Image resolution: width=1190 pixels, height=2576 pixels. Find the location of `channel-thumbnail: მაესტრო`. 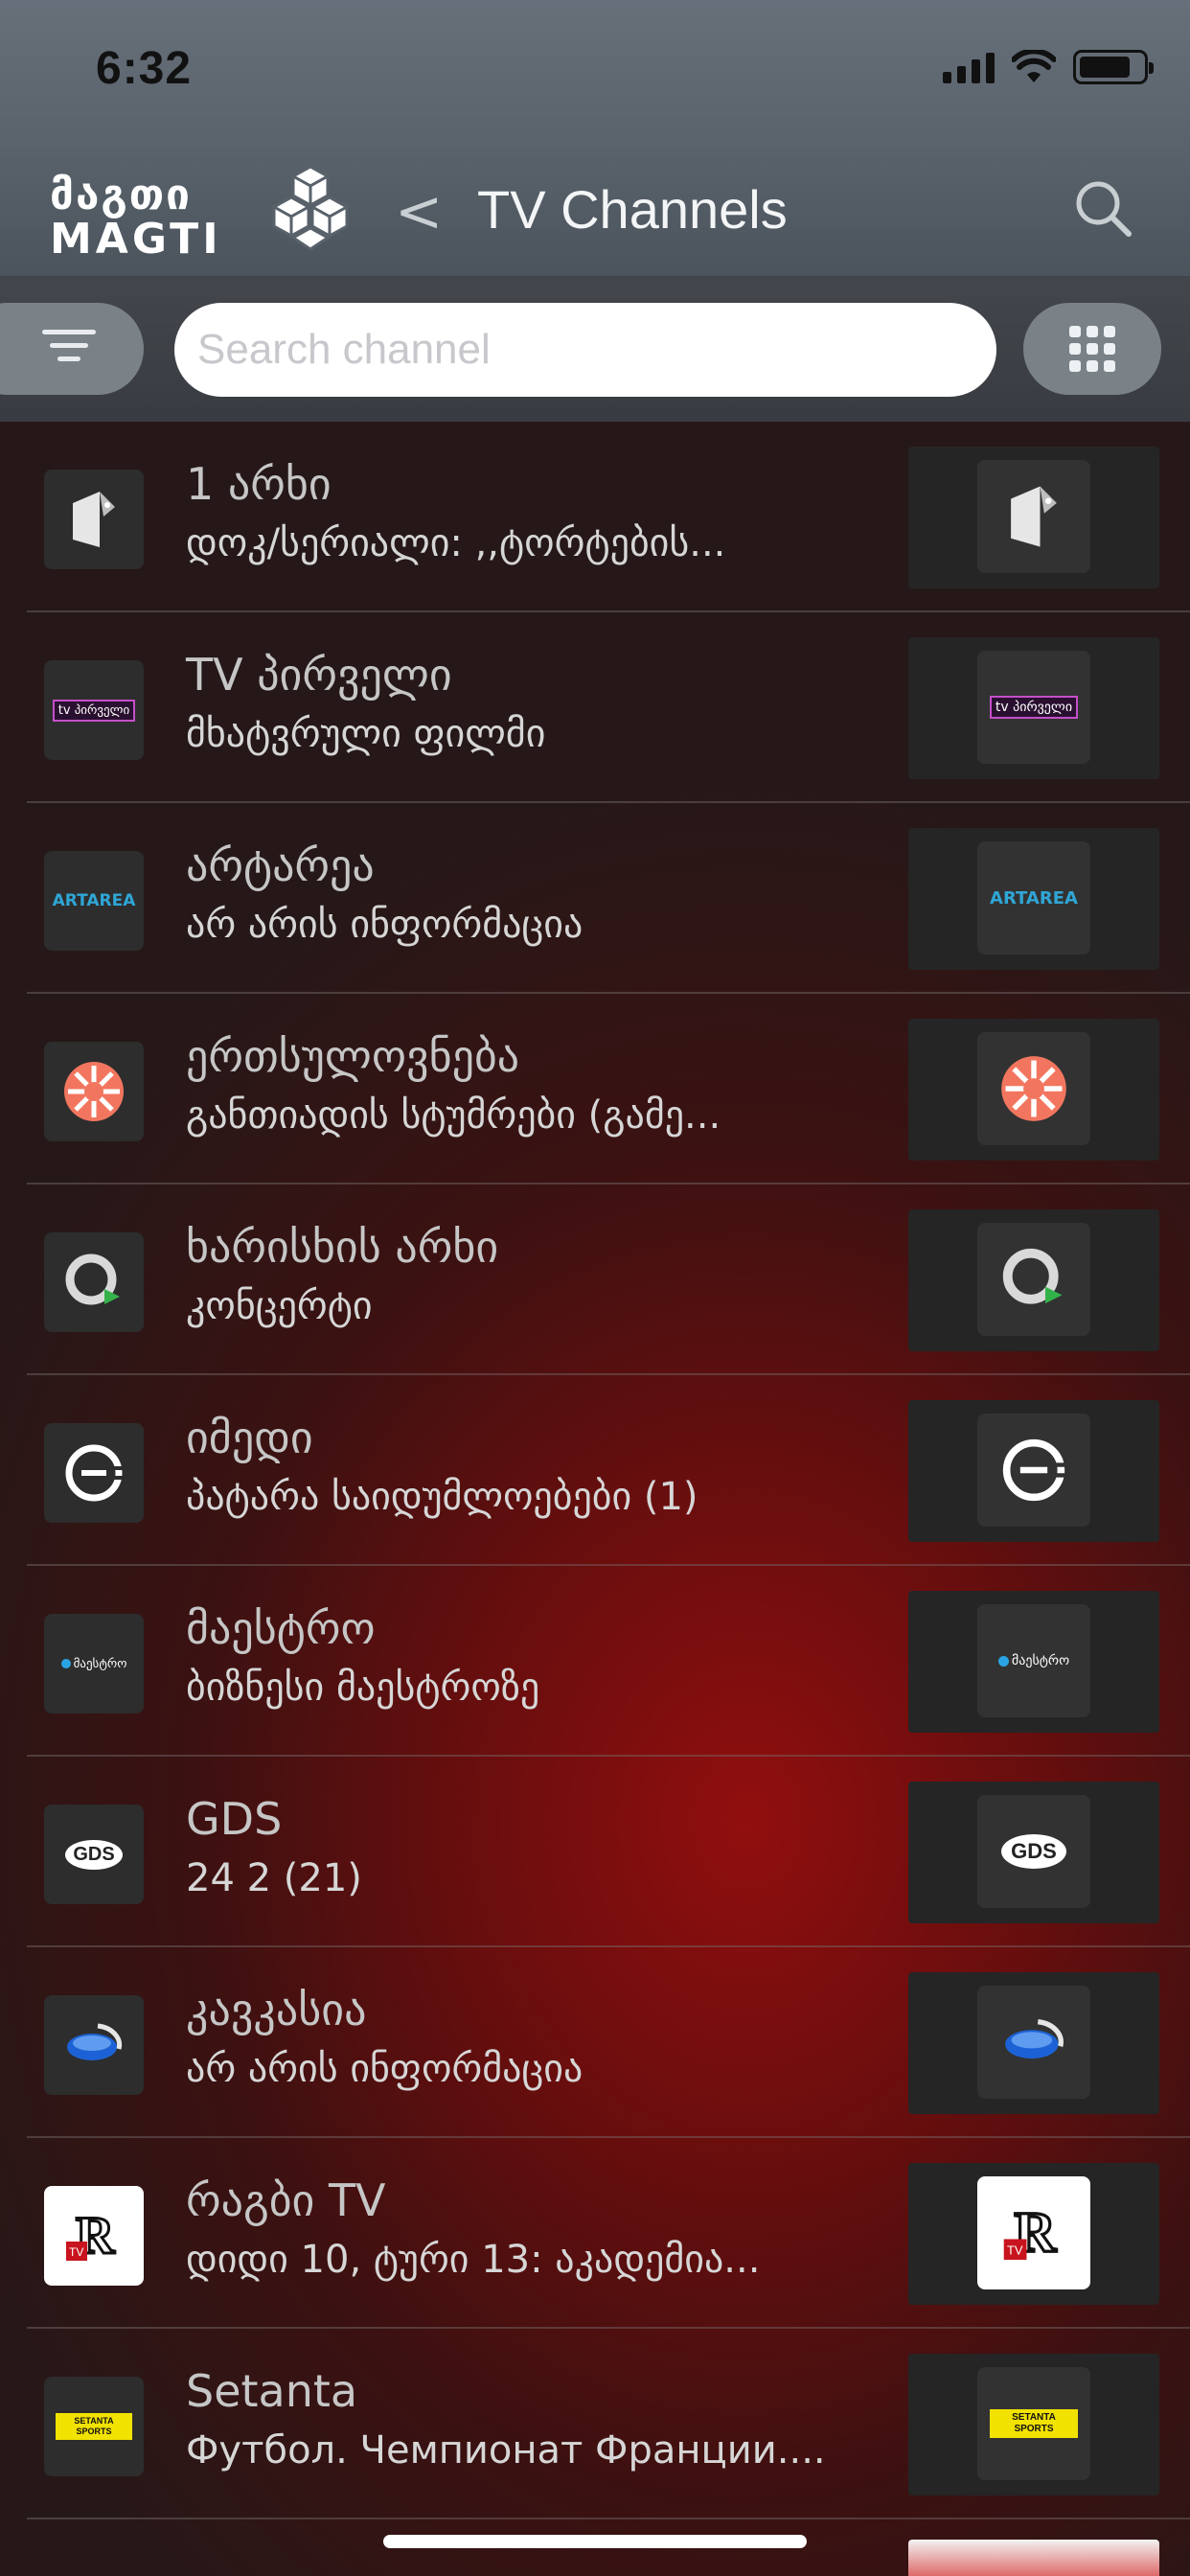

channel-thumbnail: მაესტრო is located at coordinates (1034, 1662).